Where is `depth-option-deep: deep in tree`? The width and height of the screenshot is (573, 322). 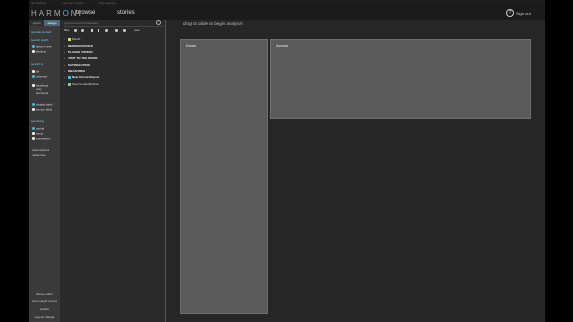
depth-option-deep: deep in tree is located at coordinates (42, 46).